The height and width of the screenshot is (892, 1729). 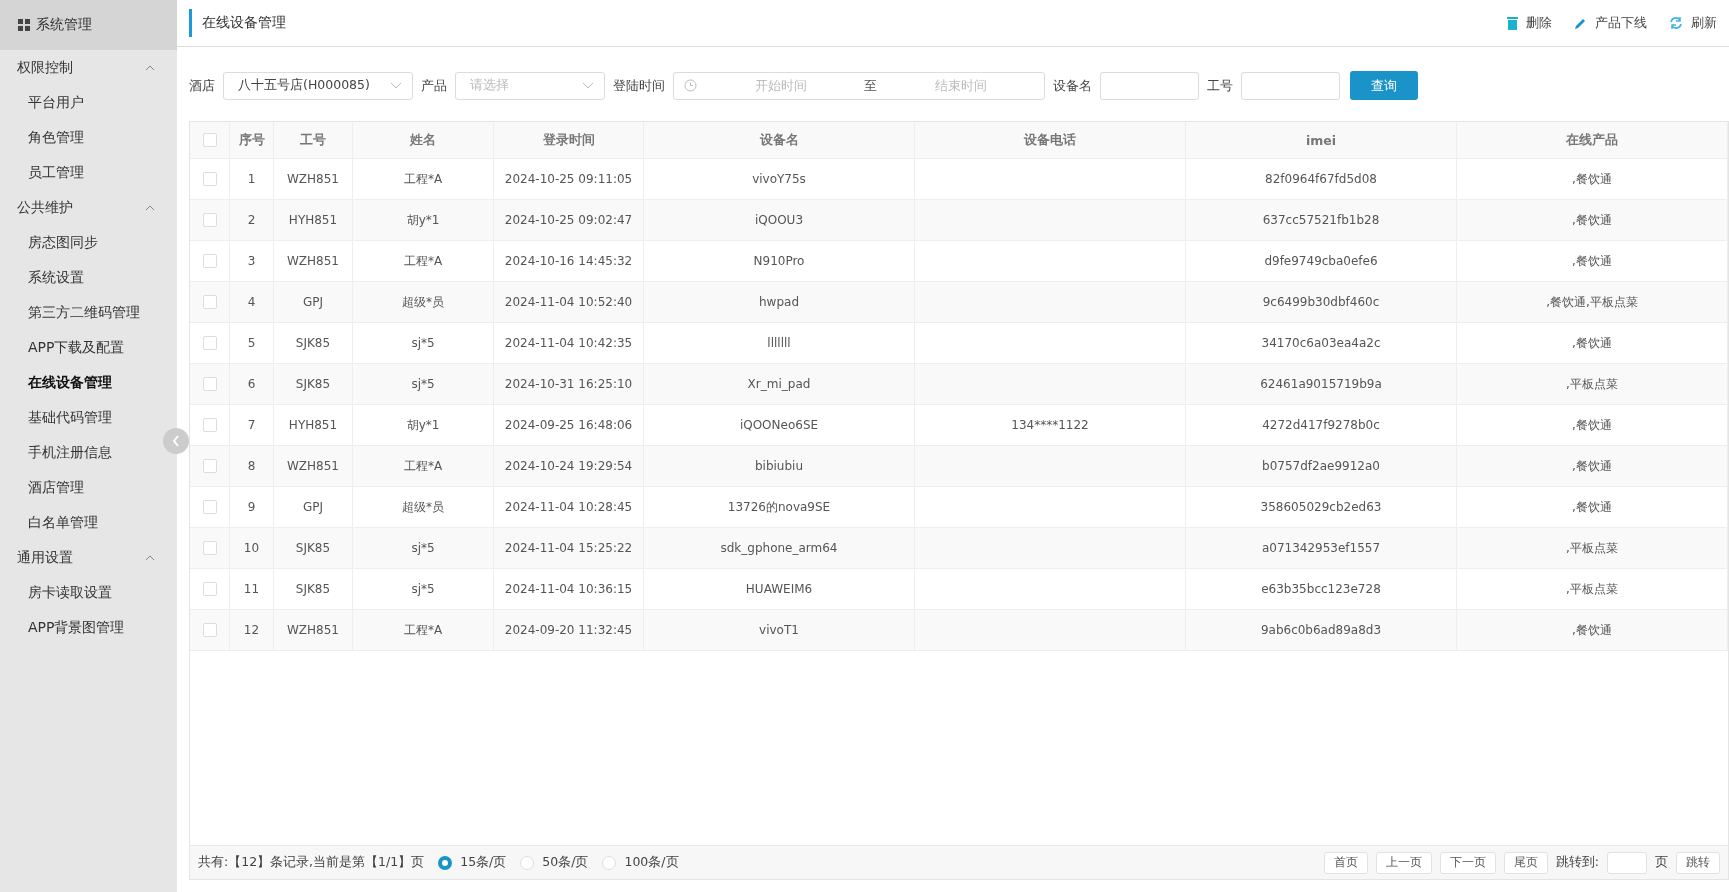 What do you see at coordinates (779, 425) in the screenshot?
I see `table-cell: iQOONeo6SE` at bounding box center [779, 425].